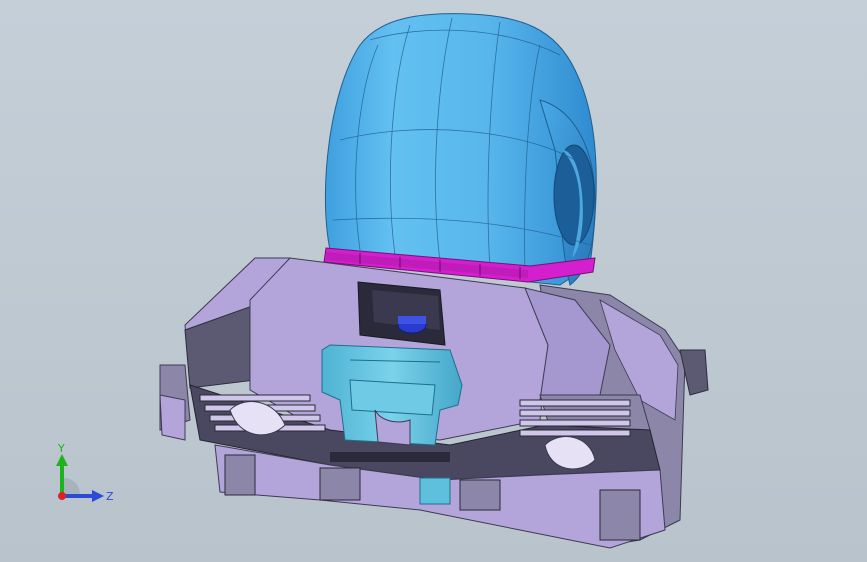 This screenshot has width=867, height=562. Describe the element at coordinates (110, 496) in the screenshot. I see `z-axis-label: Z` at that location.